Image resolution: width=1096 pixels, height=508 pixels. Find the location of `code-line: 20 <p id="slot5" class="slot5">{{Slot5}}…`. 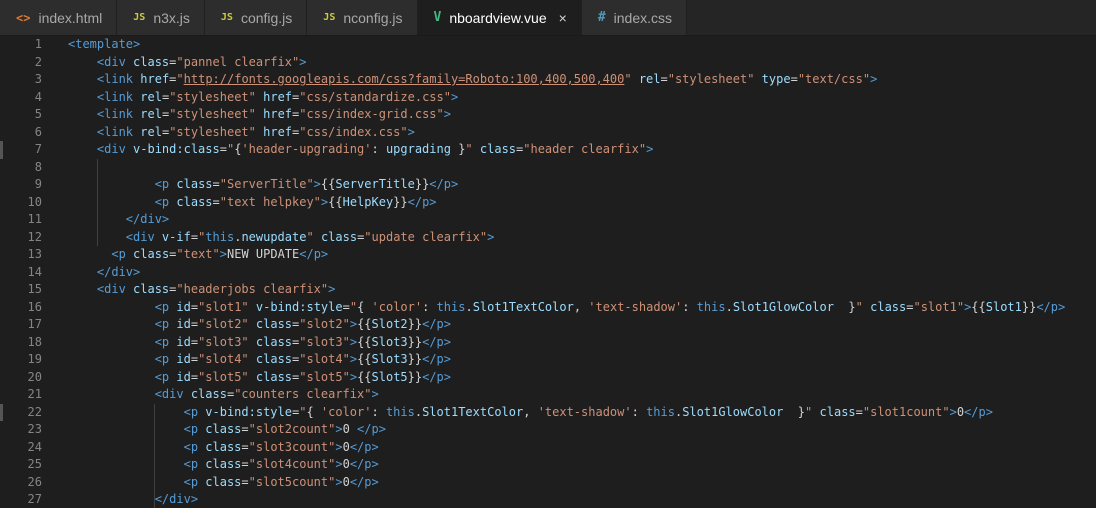

code-line: 20 <p id="slot5" class="slot5">{{Slot5}}… is located at coordinates (548, 378).